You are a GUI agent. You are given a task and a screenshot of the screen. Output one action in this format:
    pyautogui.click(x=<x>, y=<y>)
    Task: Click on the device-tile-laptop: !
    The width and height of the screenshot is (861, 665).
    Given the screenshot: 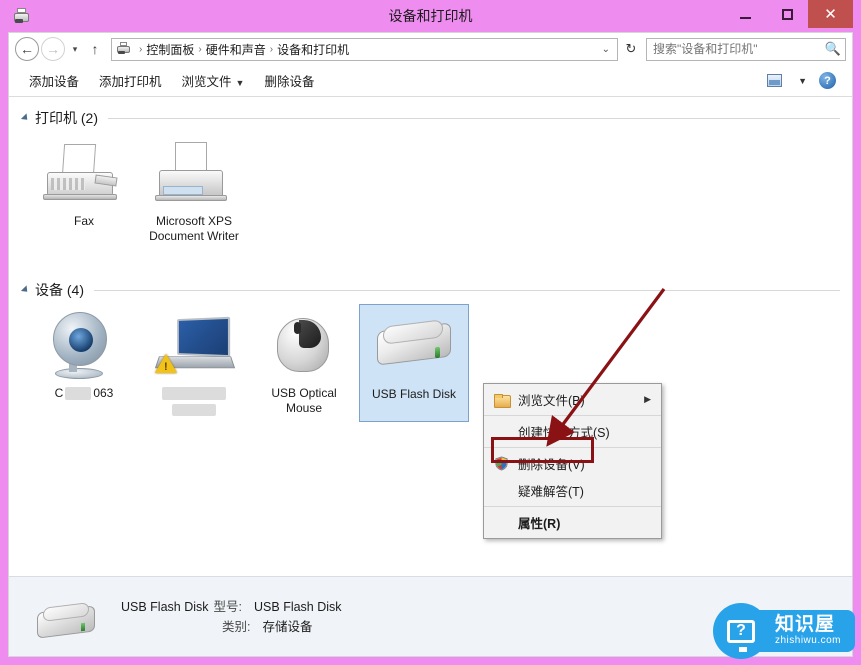 What is the action you would take?
    pyautogui.click(x=194, y=363)
    